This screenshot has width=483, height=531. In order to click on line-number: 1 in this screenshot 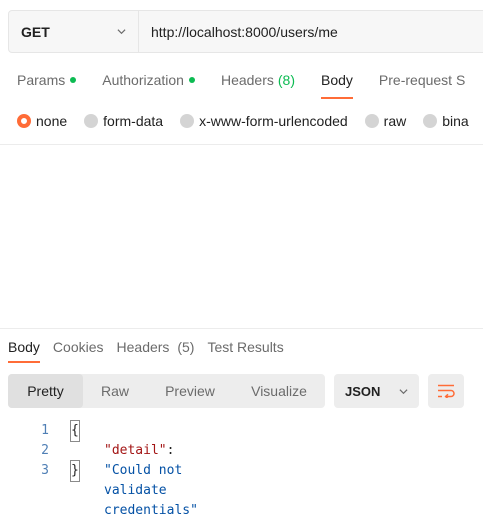, I will do `click(45, 430)`.